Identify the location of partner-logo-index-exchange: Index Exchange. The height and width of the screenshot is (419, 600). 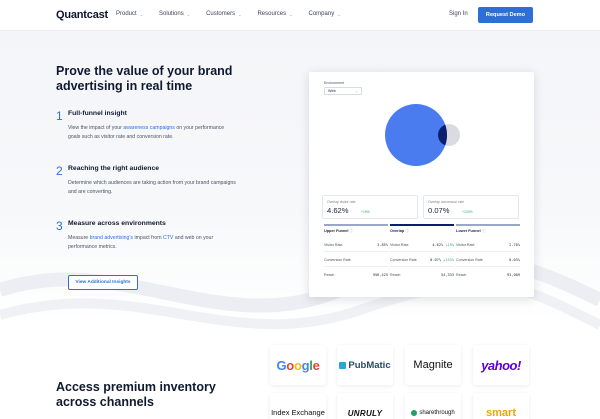
(298, 406).